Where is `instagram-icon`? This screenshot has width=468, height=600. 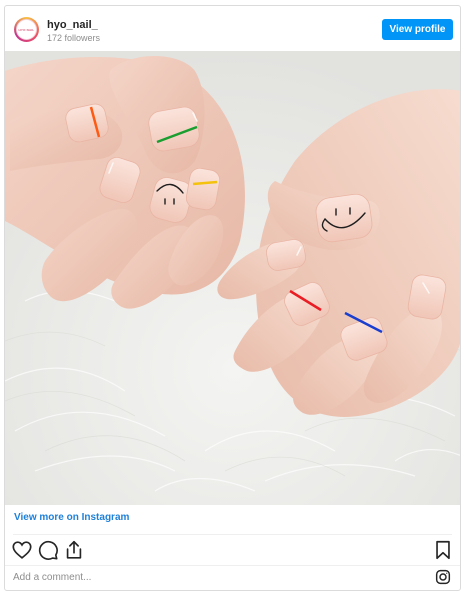 instagram-icon is located at coordinates (443, 577).